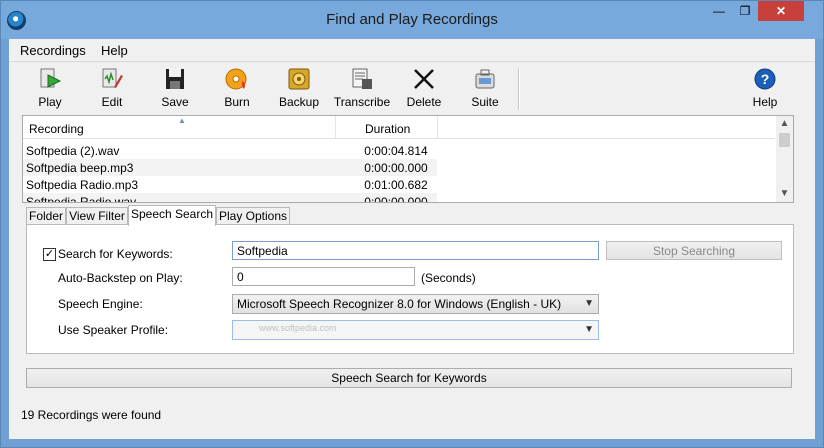 The height and width of the screenshot is (448, 824). I want to click on duration-column-header: Duration, so click(387, 129).